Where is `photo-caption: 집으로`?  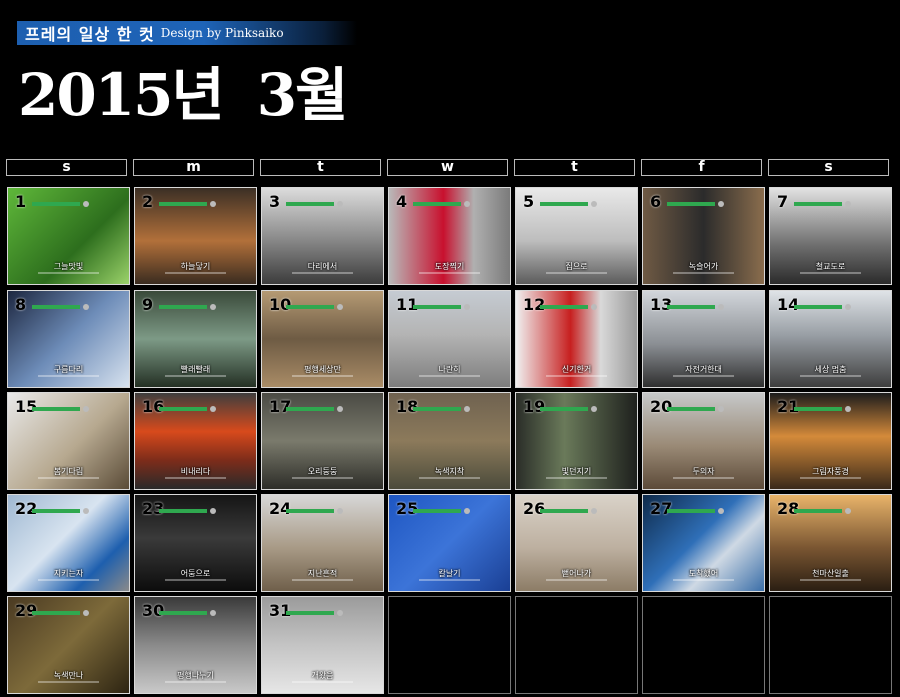 photo-caption: 집으로 is located at coordinates (576, 266).